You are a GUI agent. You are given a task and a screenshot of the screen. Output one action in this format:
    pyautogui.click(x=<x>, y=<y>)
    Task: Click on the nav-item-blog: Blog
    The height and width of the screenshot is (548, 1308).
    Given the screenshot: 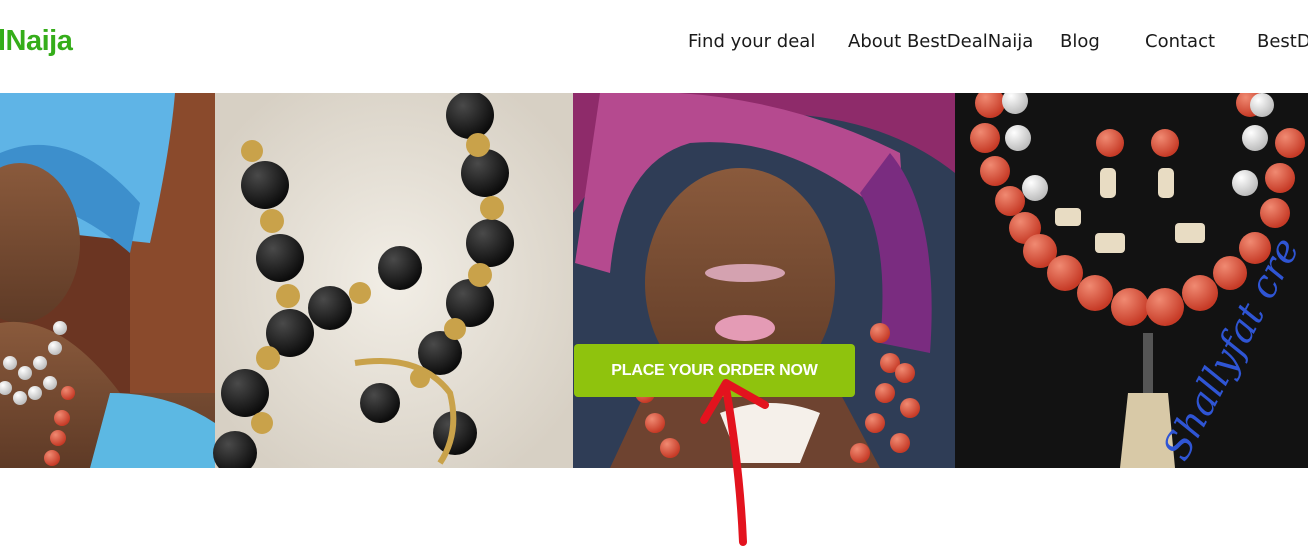 What is the action you would take?
    pyautogui.click(x=1080, y=41)
    